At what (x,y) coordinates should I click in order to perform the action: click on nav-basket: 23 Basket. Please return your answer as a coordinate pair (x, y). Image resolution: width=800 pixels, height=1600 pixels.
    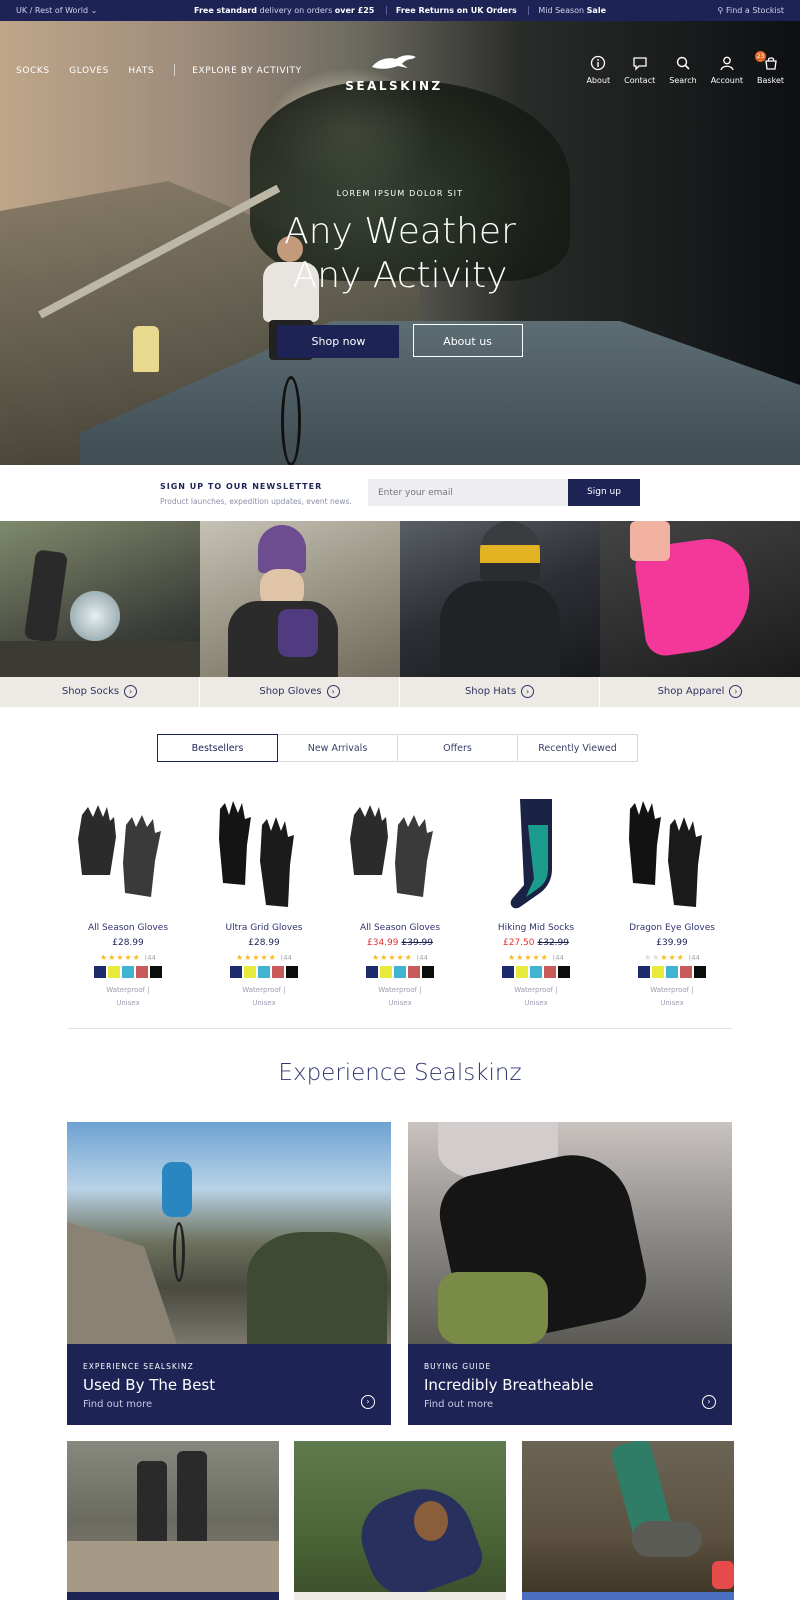
    Looking at the image, I should click on (769, 68).